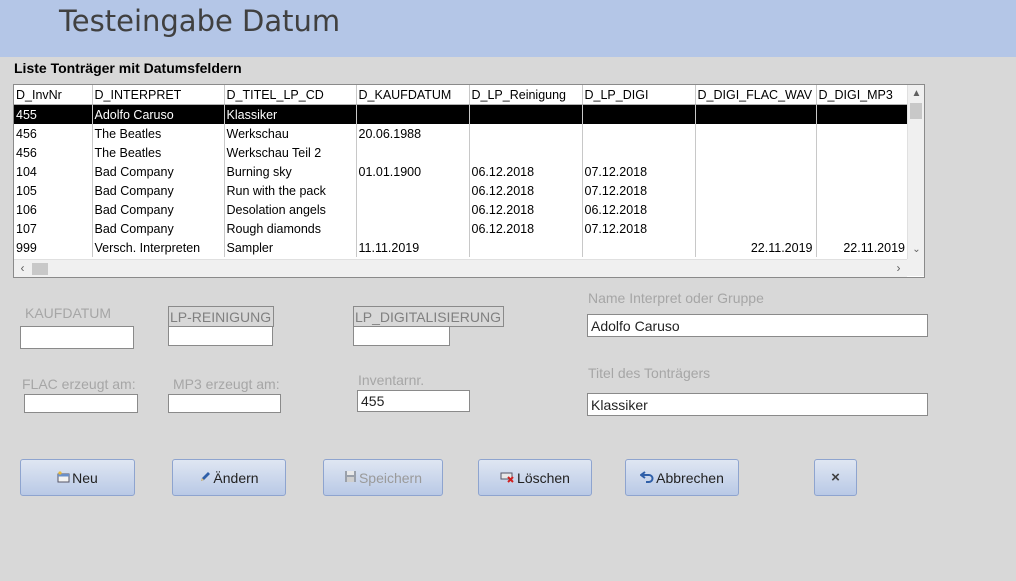 The image size is (1016, 581). What do you see at coordinates (915, 267) in the screenshot?
I see `scrollbar-corner` at bounding box center [915, 267].